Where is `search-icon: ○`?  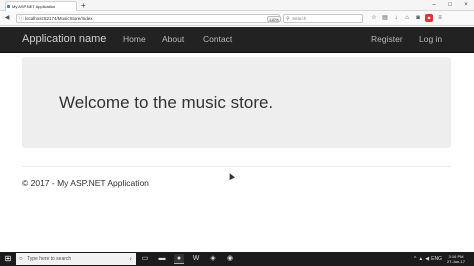 search-icon: ○ is located at coordinates (21, 259).